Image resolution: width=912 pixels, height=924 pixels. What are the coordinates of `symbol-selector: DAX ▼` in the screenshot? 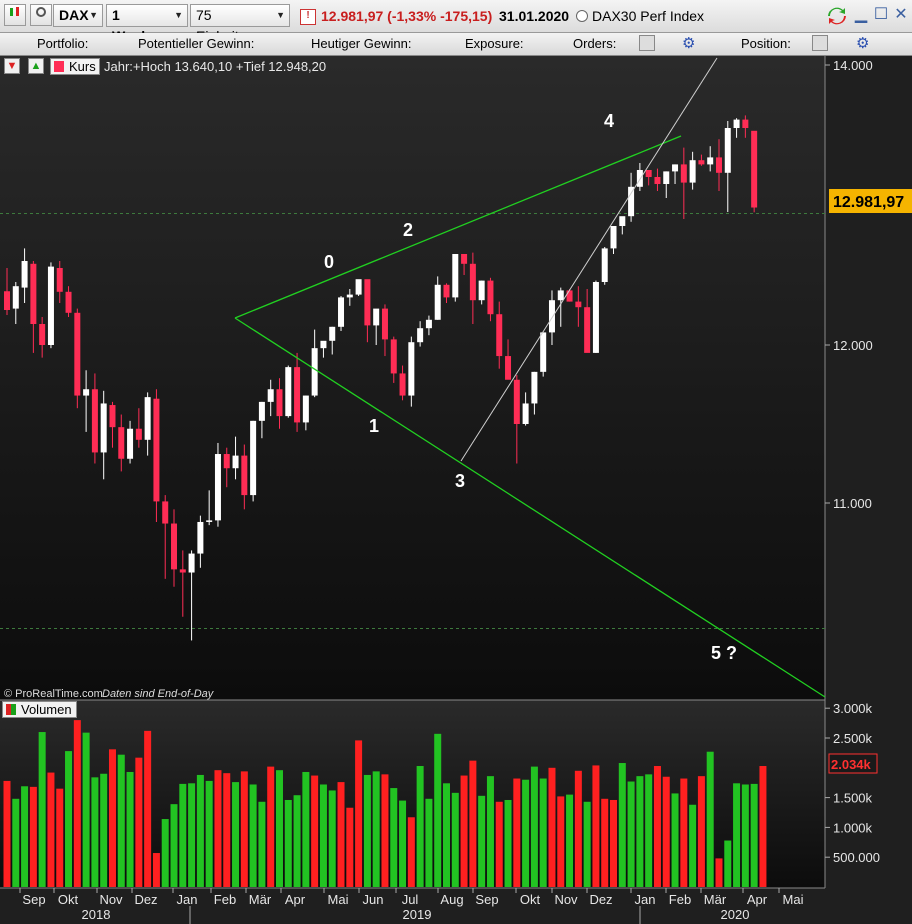 It's located at (78, 15).